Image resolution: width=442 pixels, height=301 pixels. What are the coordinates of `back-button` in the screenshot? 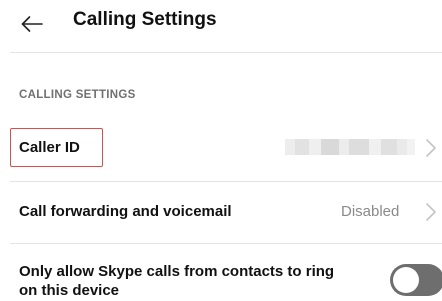 It's located at (32, 24).